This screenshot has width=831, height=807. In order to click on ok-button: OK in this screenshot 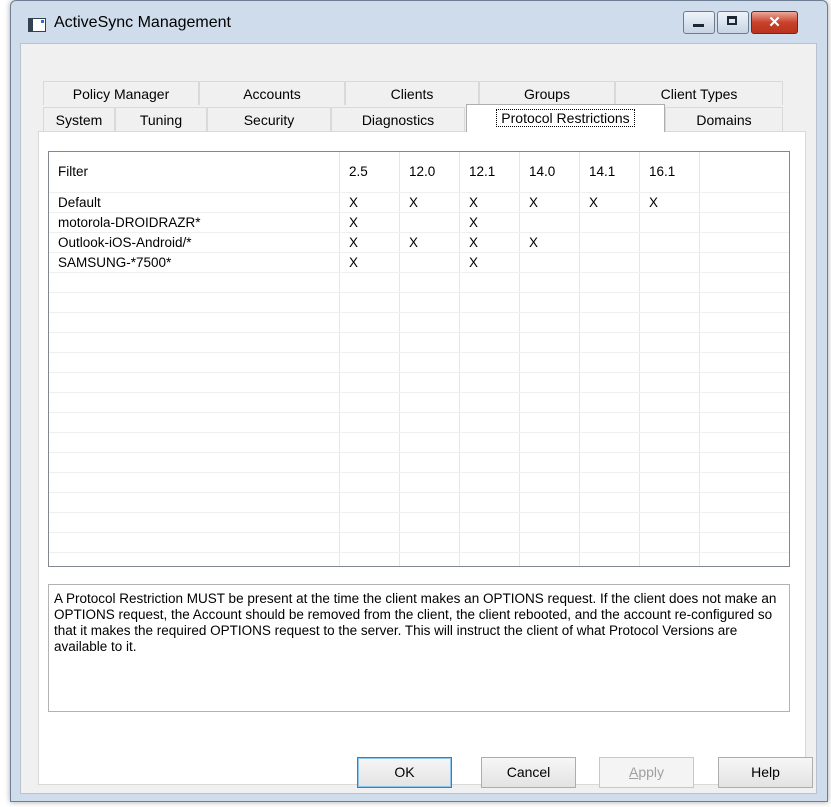, I will do `click(404, 772)`.